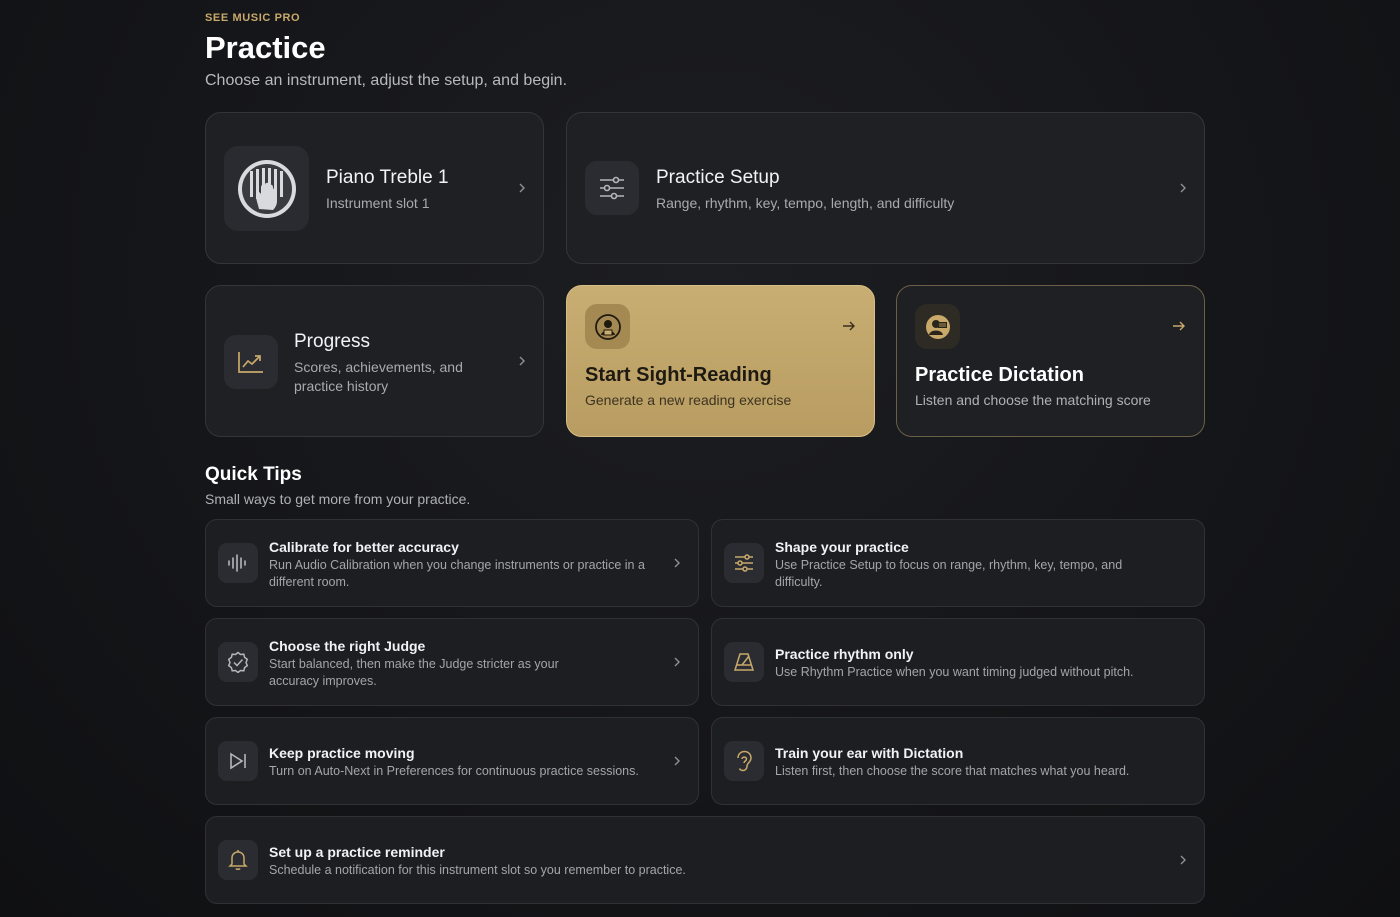 This screenshot has width=1400, height=917. What do you see at coordinates (387, 177) in the screenshot?
I see `instrument-title: Piano Treble 1` at bounding box center [387, 177].